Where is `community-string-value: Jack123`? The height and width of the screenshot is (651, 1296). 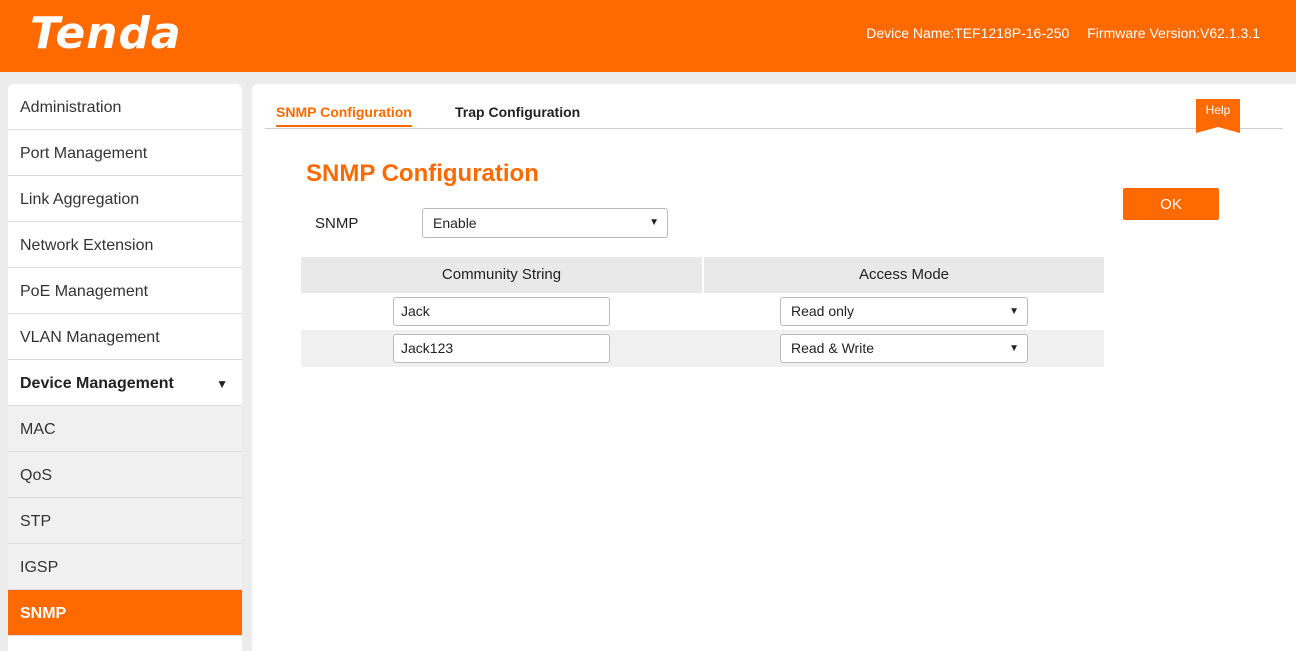
community-string-value: Jack123 is located at coordinates (427, 348).